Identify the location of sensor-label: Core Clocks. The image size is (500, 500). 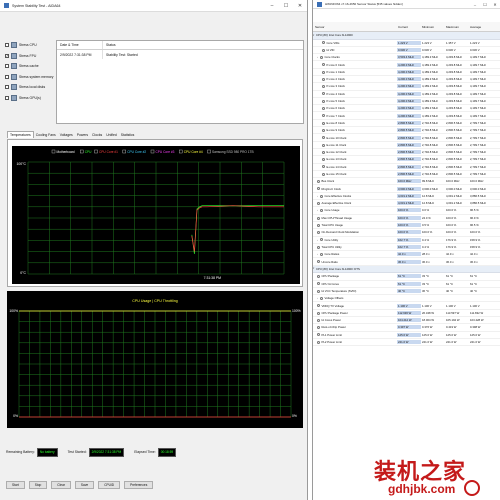
(332, 57).